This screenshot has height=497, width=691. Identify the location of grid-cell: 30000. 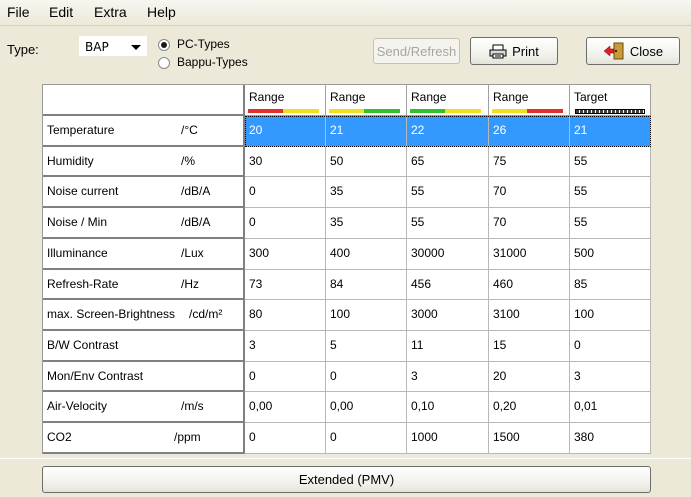
(448, 254).